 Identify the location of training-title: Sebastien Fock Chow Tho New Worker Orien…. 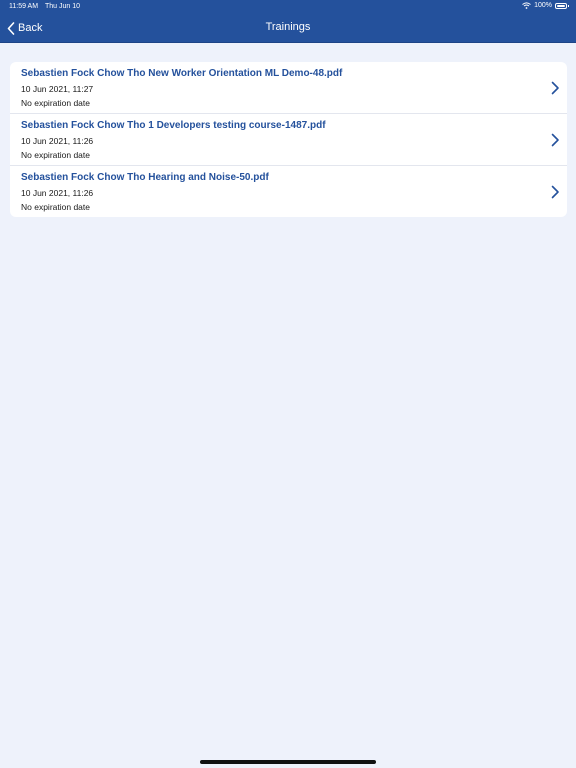
(182, 73).